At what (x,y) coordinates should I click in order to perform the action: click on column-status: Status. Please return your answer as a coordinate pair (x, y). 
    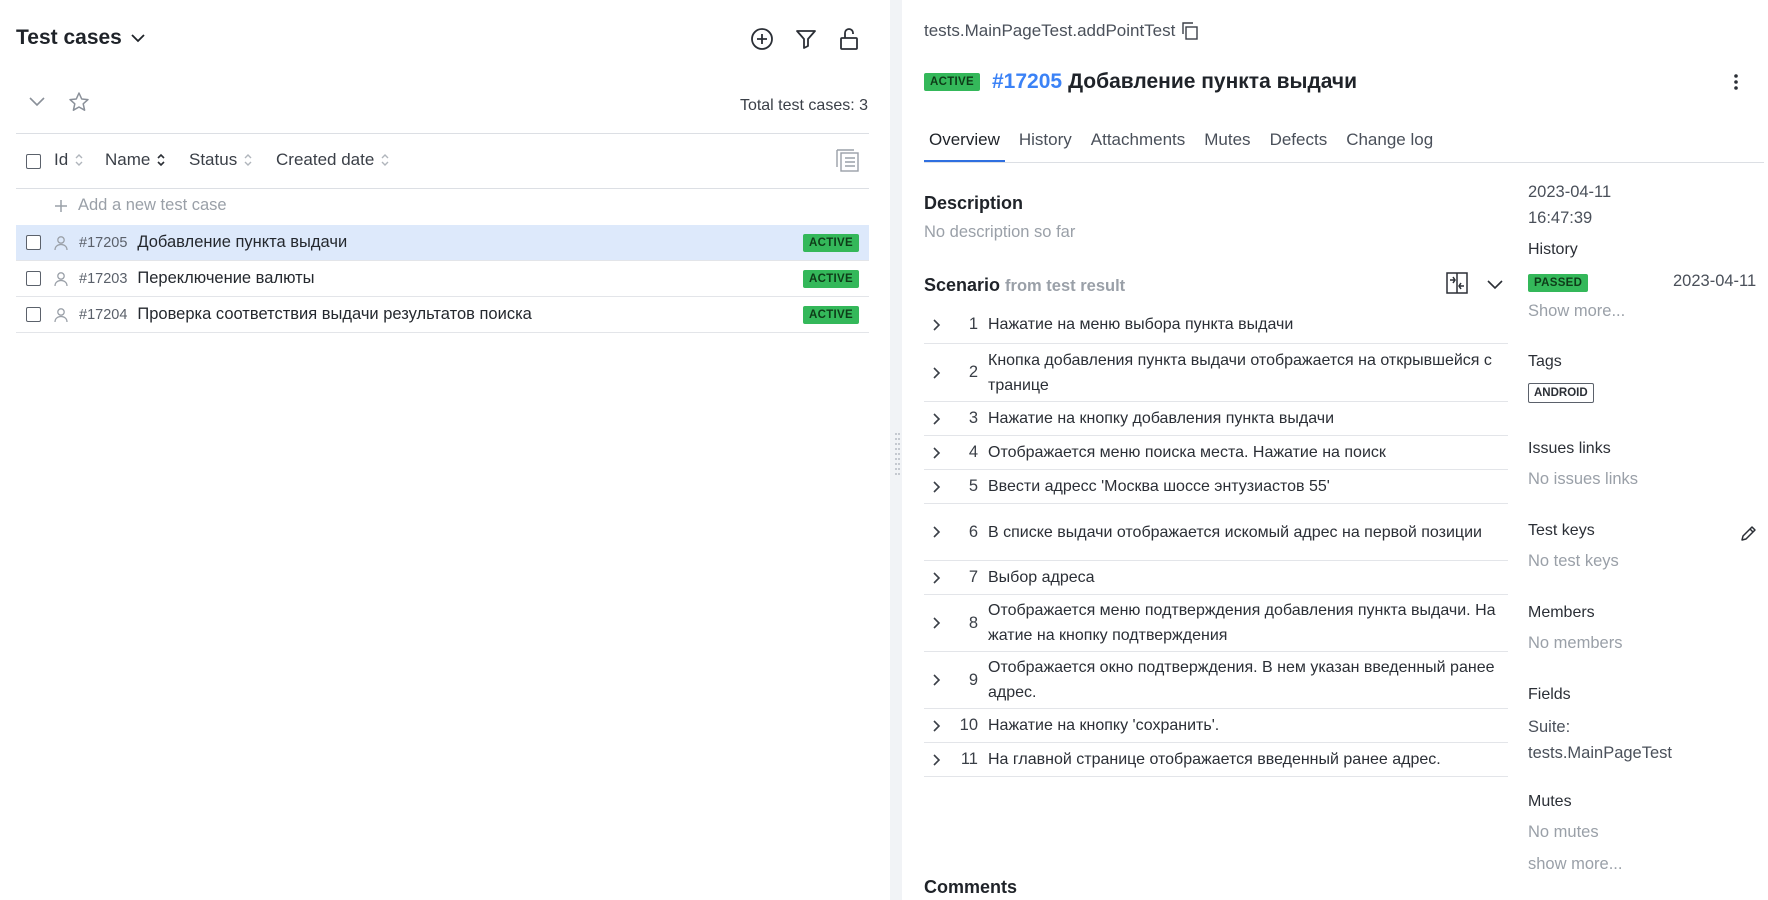
    Looking at the image, I should click on (221, 160).